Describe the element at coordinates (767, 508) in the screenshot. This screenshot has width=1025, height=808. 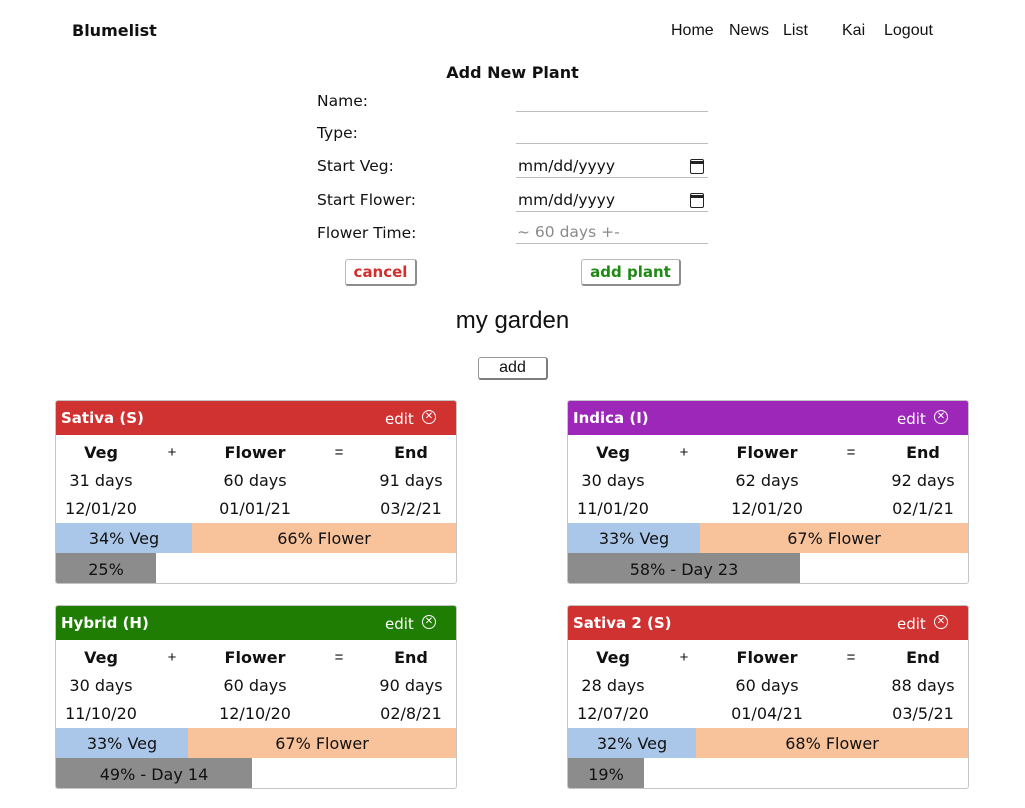
I see `flower-start-date: 12/01/20` at that location.